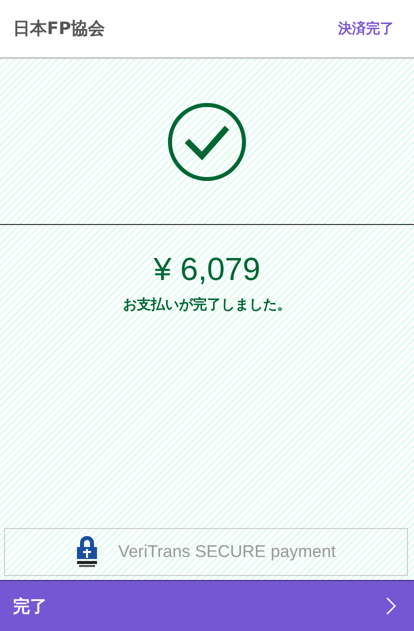 Image resolution: width=414 pixels, height=631 pixels. What do you see at coordinates (207, 605) in the screenshot?
I see `done-button: 完了` at bounding box center [207, 605].